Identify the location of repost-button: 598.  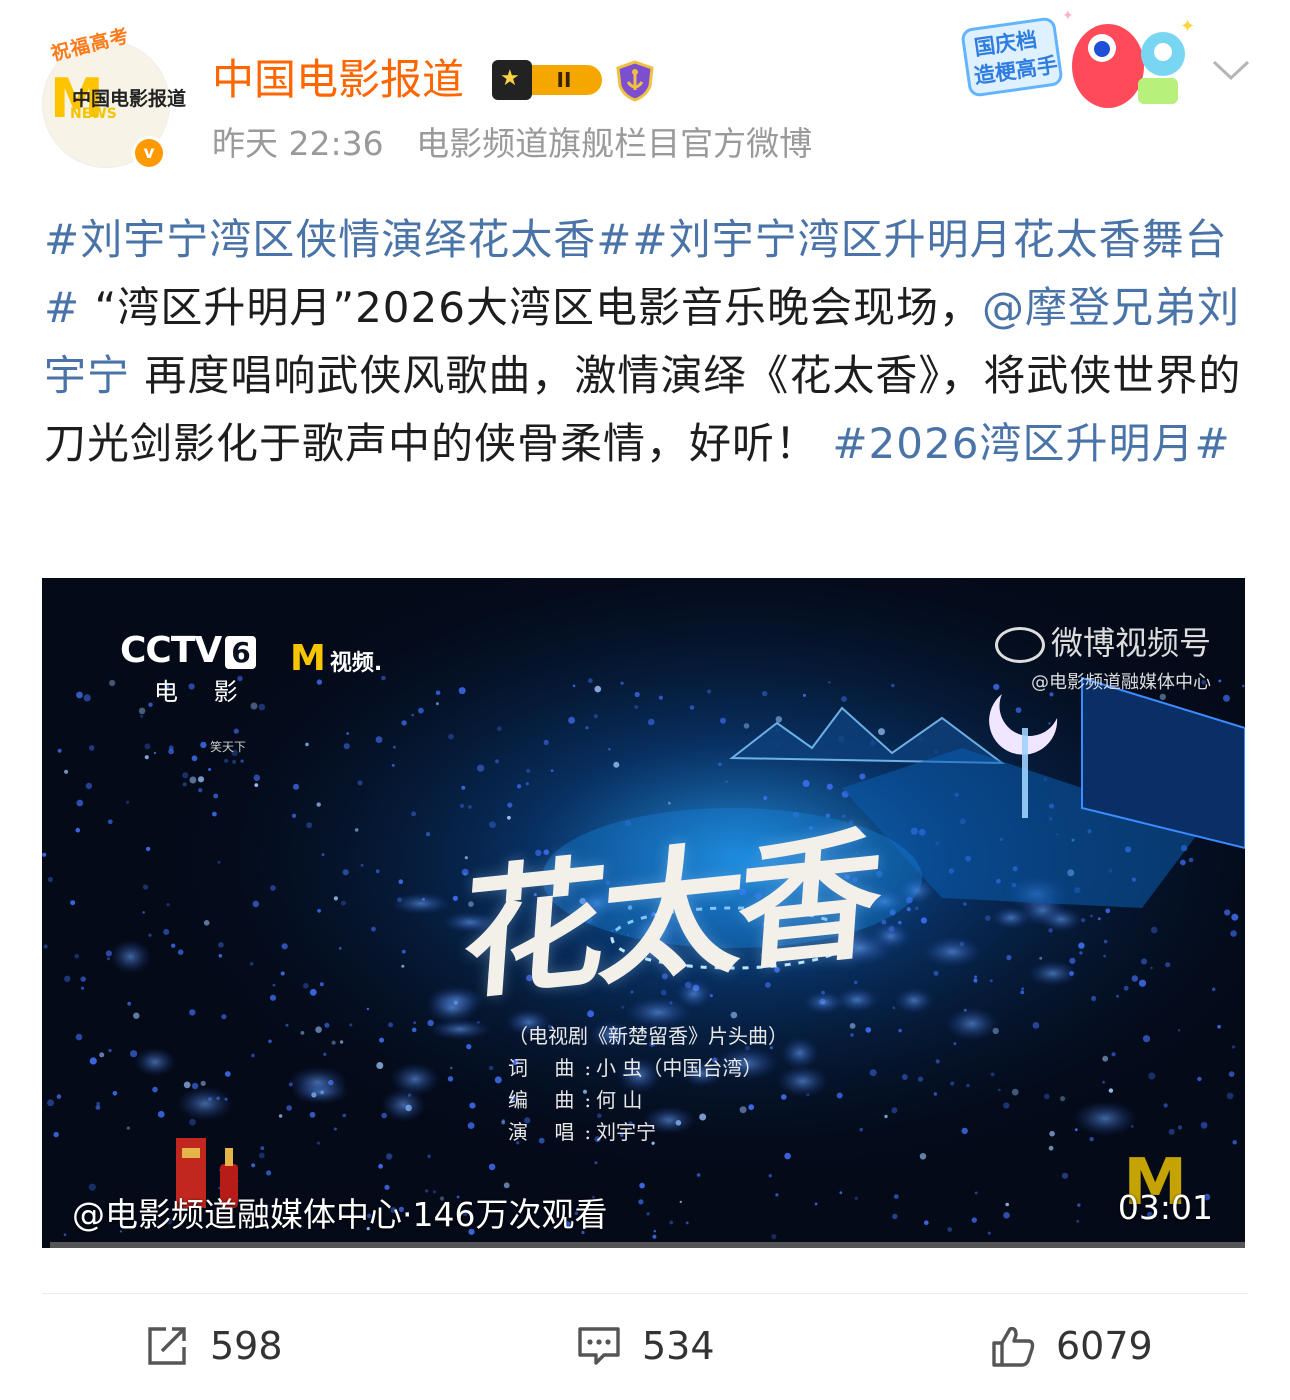
(213, 1346).